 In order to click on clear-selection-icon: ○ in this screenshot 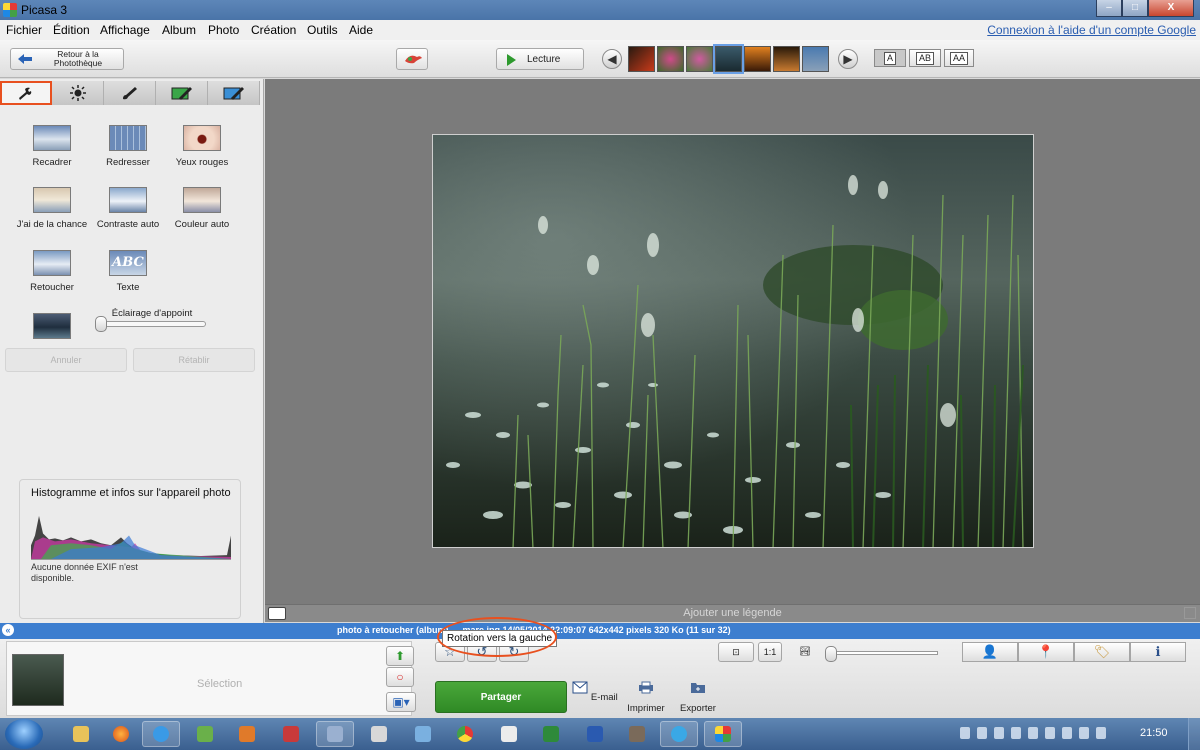, I will do `click(400, 677)`.